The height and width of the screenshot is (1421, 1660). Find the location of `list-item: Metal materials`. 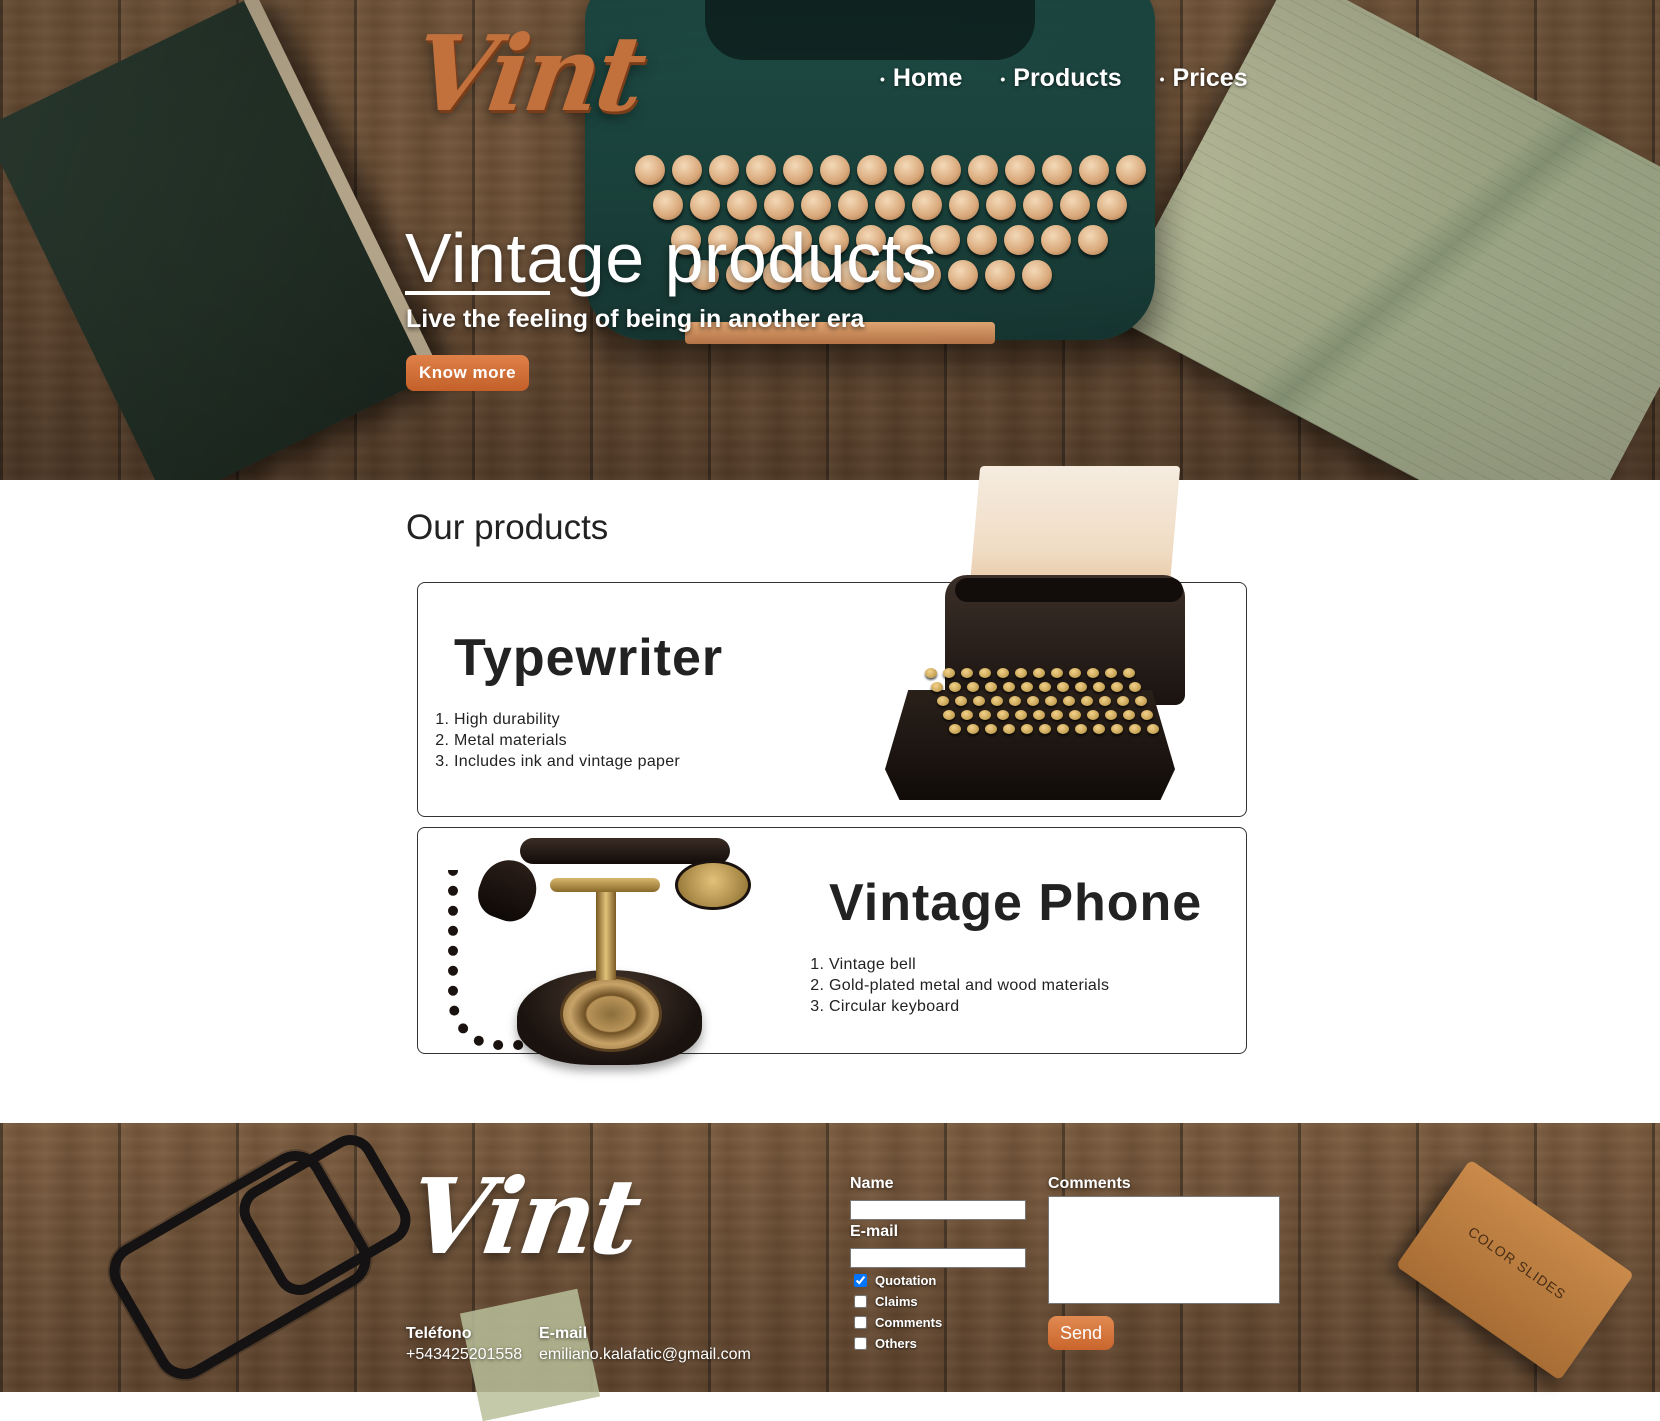

list-item: Metal materials is located at coordinates (567, 740).